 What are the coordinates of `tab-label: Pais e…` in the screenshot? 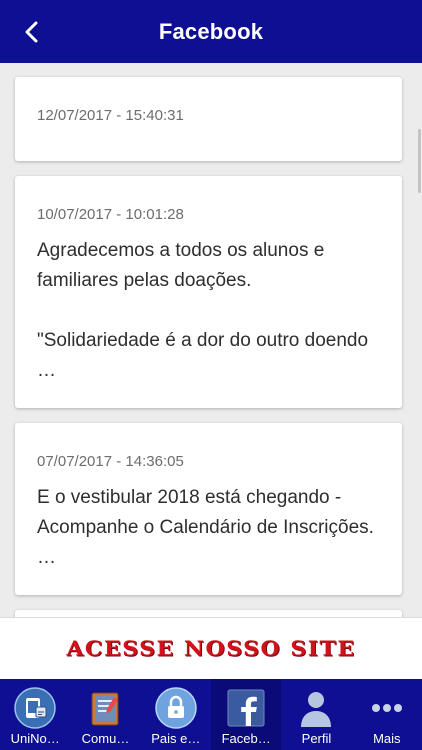 It's located at (176, 738).